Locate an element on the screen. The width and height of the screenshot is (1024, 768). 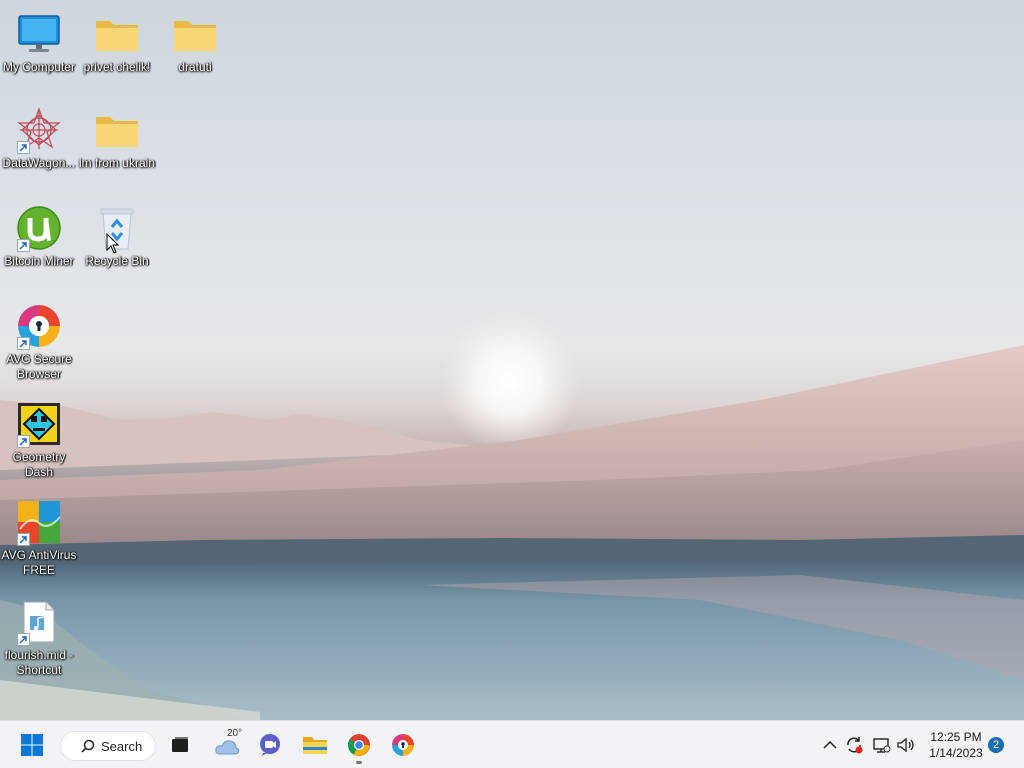
avg-browser-taskbar-button is located at coordinates (403, 745).